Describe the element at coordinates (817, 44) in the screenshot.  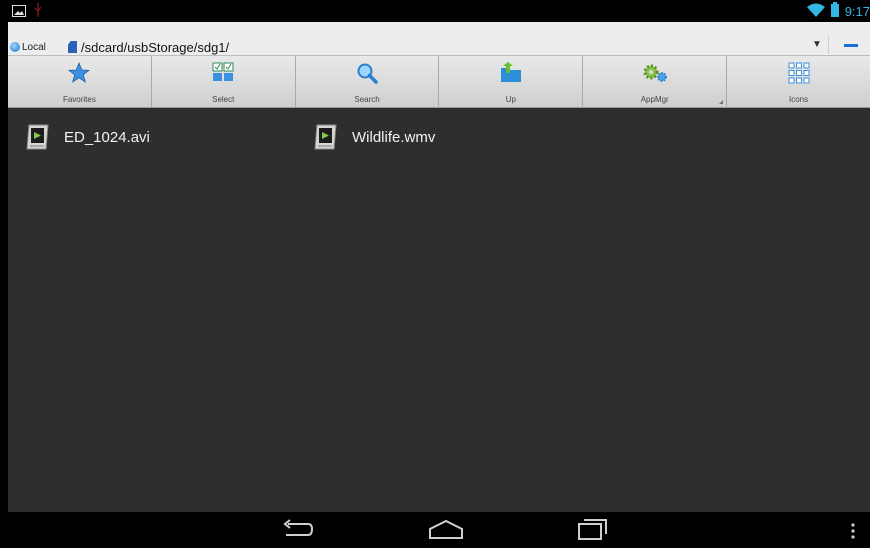
I see `dropdown-arrow-icon: ▼` at that location.